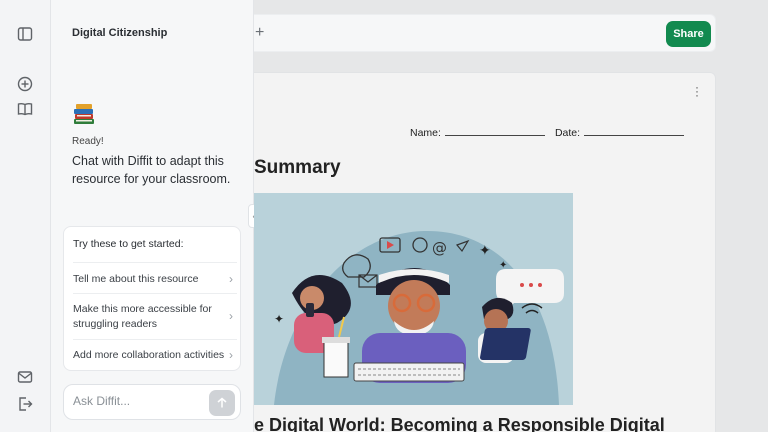 This screenshot has height=432, width=768. Describe the element at coordinates (425, 133) in the screenshot. I see `name-label: Name:` at that location.